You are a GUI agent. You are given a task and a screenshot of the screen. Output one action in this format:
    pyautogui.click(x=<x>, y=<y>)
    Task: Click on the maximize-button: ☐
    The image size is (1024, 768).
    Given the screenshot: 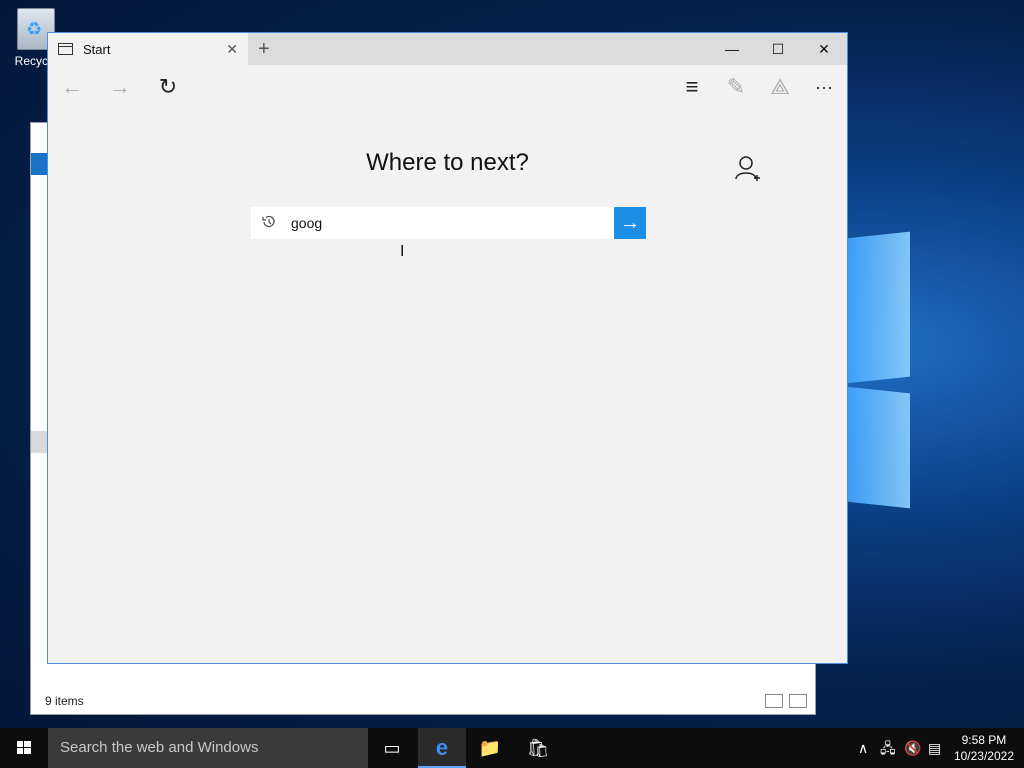 What is the action you would take?
    pyautogui.click(x=778, y=49)
    